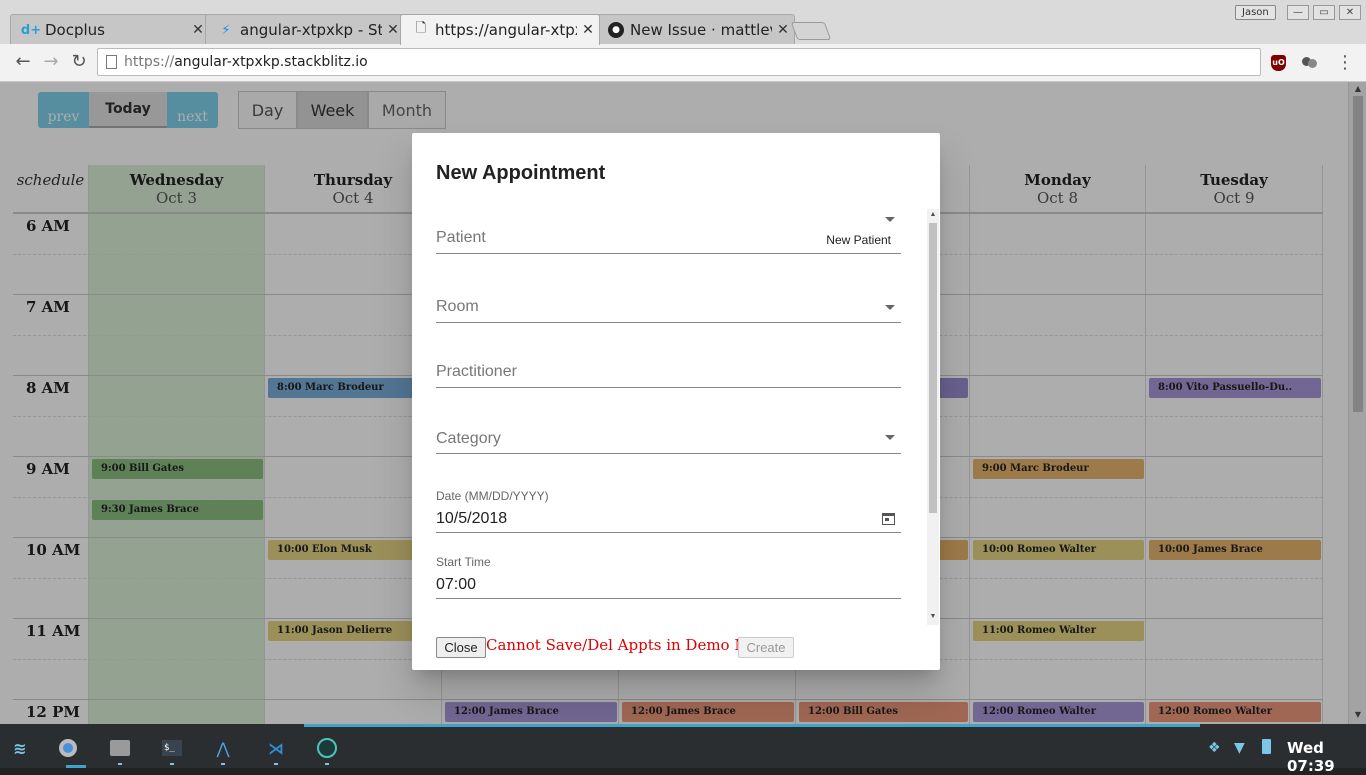 This screenshot has height=775, width=1366. Describe the element at coordinates (468, 438) in the screenshot. I see `category-label: Category` at that location.